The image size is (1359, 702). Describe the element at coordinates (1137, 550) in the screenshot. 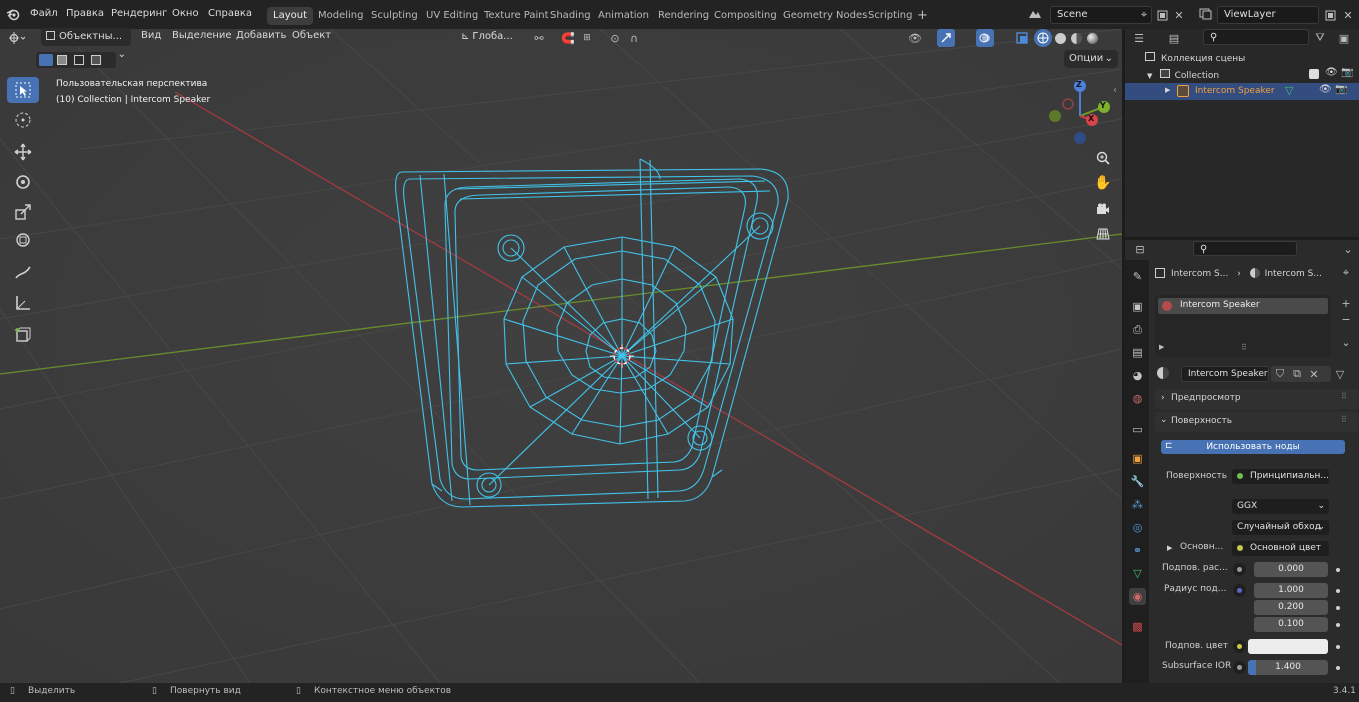

I see `constraints-tab-icon: ⚭` at that location.